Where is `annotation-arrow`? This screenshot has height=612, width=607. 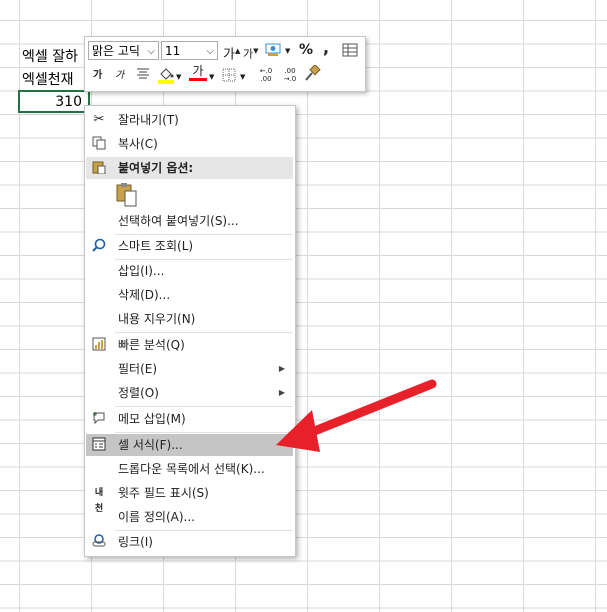
annotation-arrow is located at coordinates (356, 415).